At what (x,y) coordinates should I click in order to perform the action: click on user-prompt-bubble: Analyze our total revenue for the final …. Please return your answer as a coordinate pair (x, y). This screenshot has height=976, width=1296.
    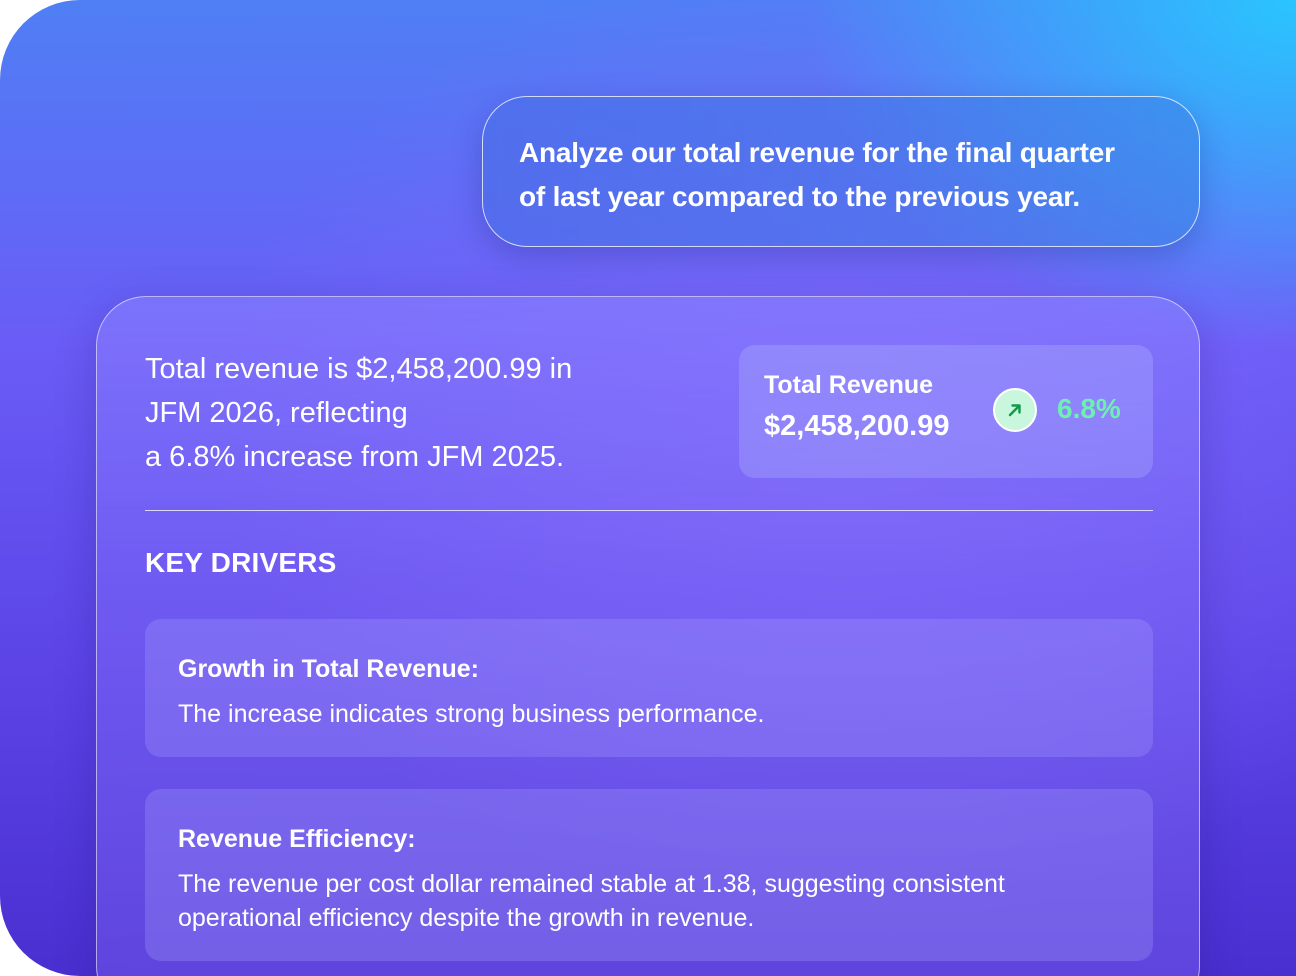
    Looking at the image, I should click on (841, 171).